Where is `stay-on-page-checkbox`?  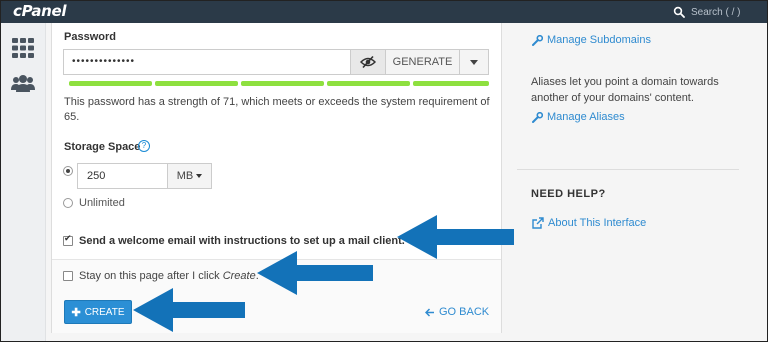
stay-on-page-checkbox is located at coordinates (68, 276).